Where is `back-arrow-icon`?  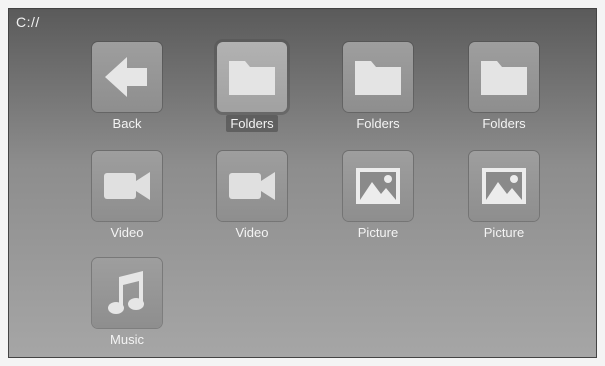 back-arrow-icon is located at coordinates (126, 77).